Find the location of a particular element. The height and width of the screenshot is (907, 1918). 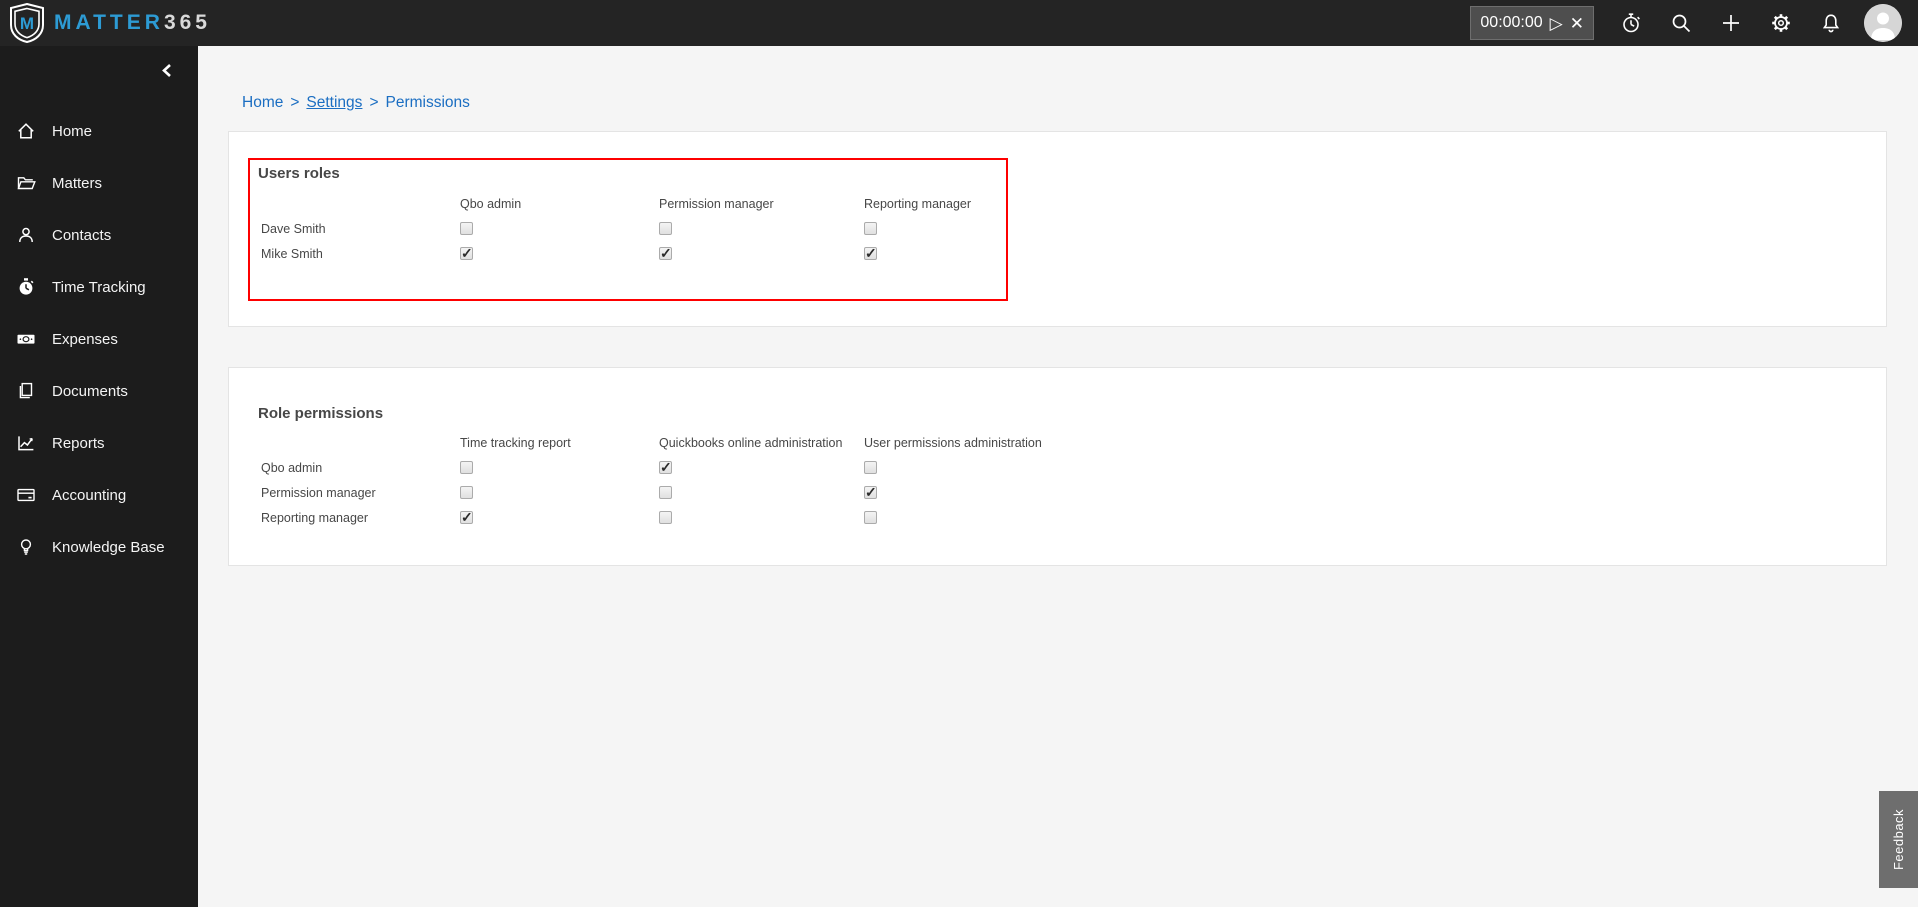

checkbox-reporting-manager-quickbooks-online-administration is located at coordinates (665, 517).